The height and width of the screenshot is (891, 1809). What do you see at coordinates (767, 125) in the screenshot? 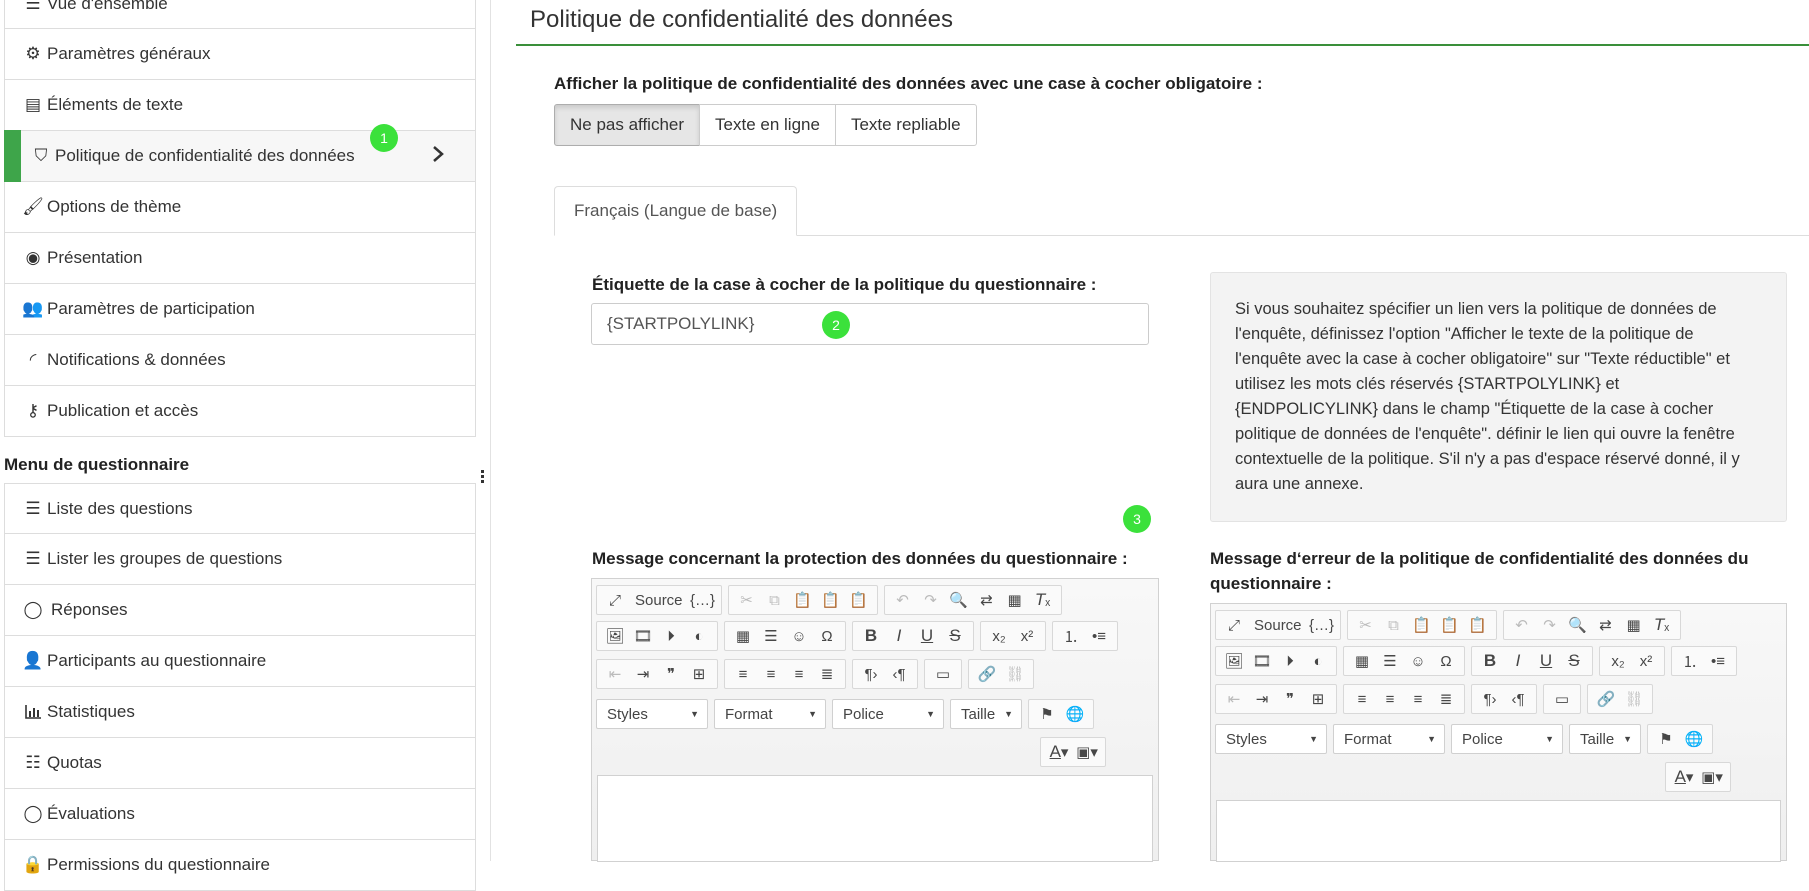
I see `option-inline-text-button: Texte en ligne` at bounding box center [767, 125].